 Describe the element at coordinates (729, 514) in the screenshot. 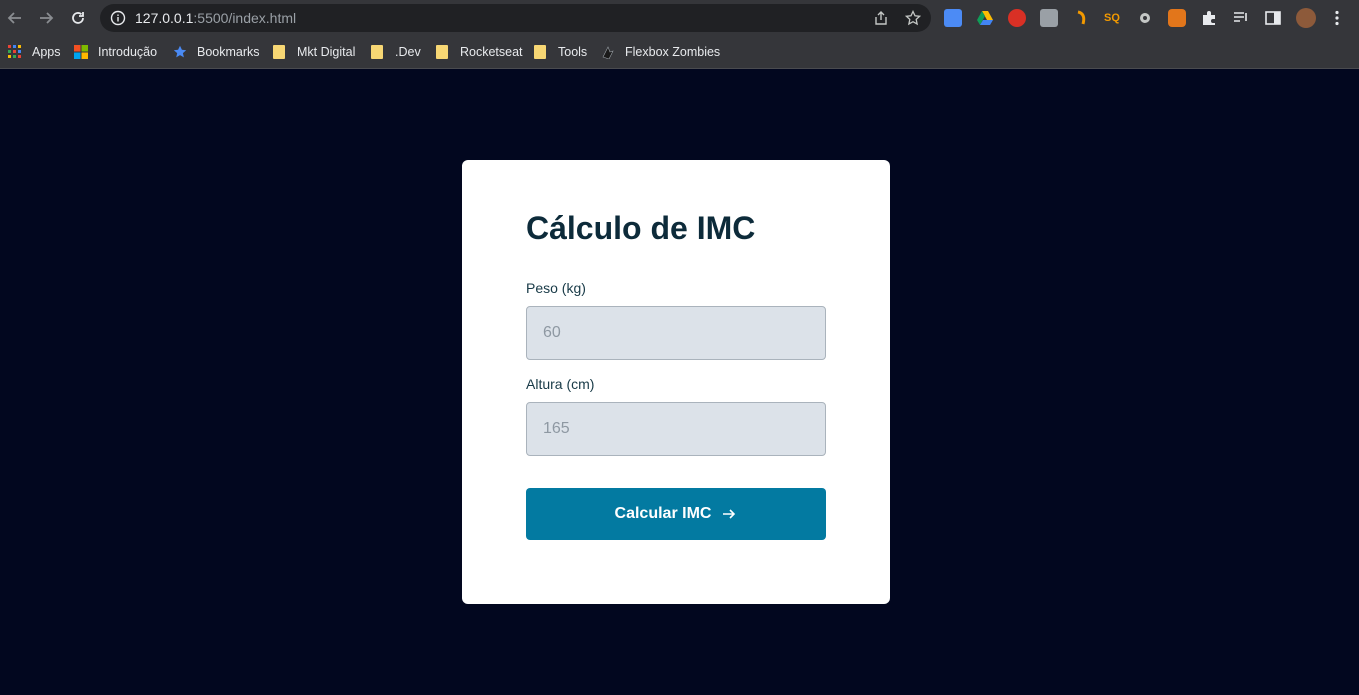

I see `arrow-right-icon` at that location.